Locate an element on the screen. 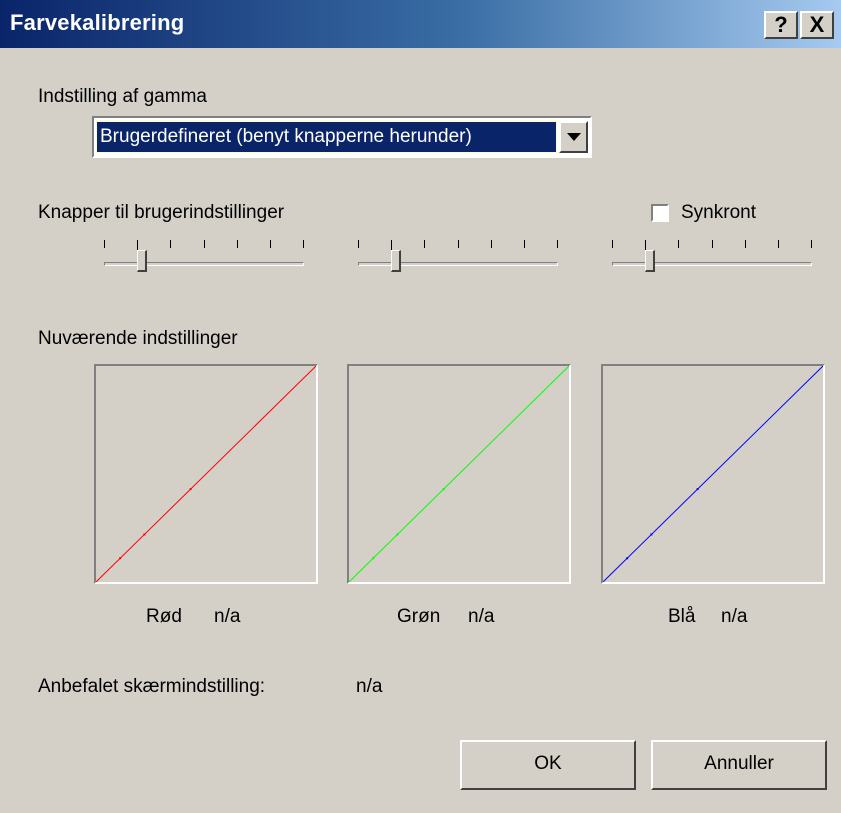 The image size is (841, 813). recommended-setting-label: Anbefalet skærmindstilling: is located at coordinates (152, 686).